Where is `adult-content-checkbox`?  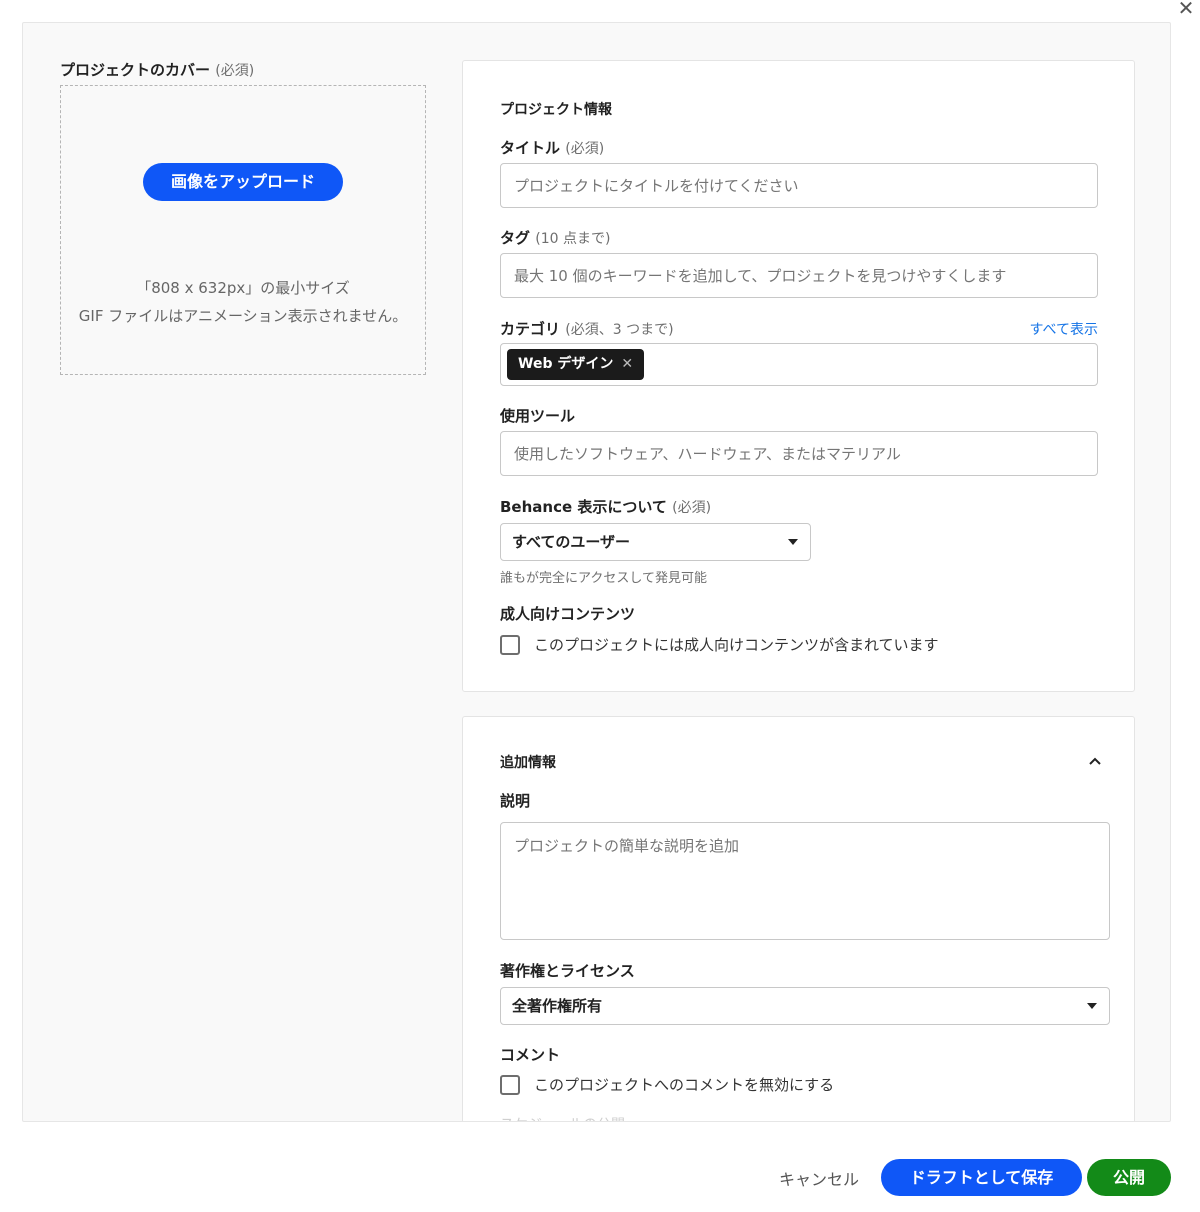 adult-content-checkbox is located at coordinates (510, 644).